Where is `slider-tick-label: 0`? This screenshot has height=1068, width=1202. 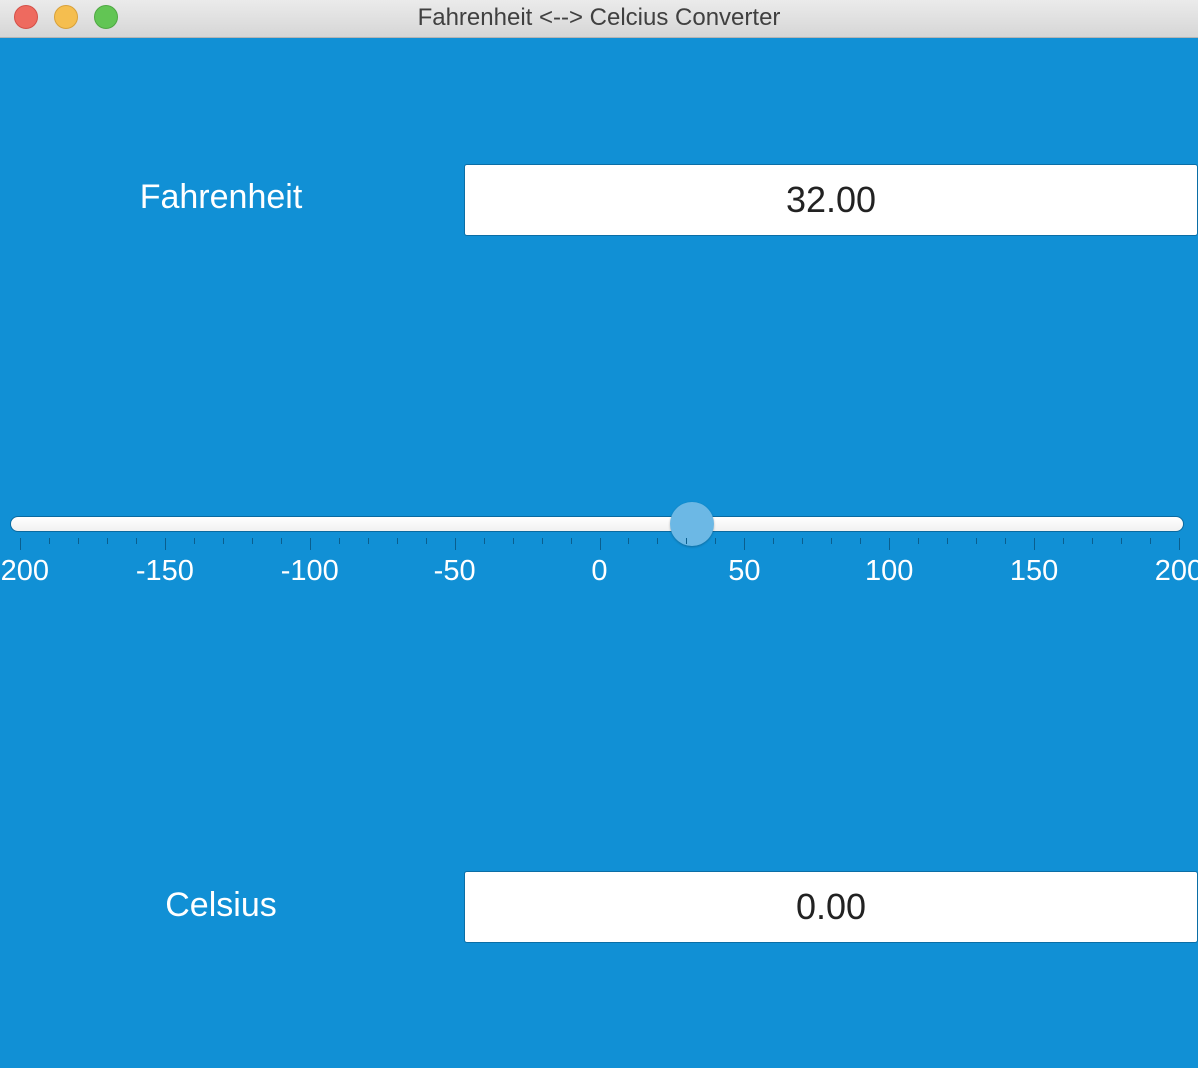
slider-tick-label: 0 is located at coordinates (599, 571).